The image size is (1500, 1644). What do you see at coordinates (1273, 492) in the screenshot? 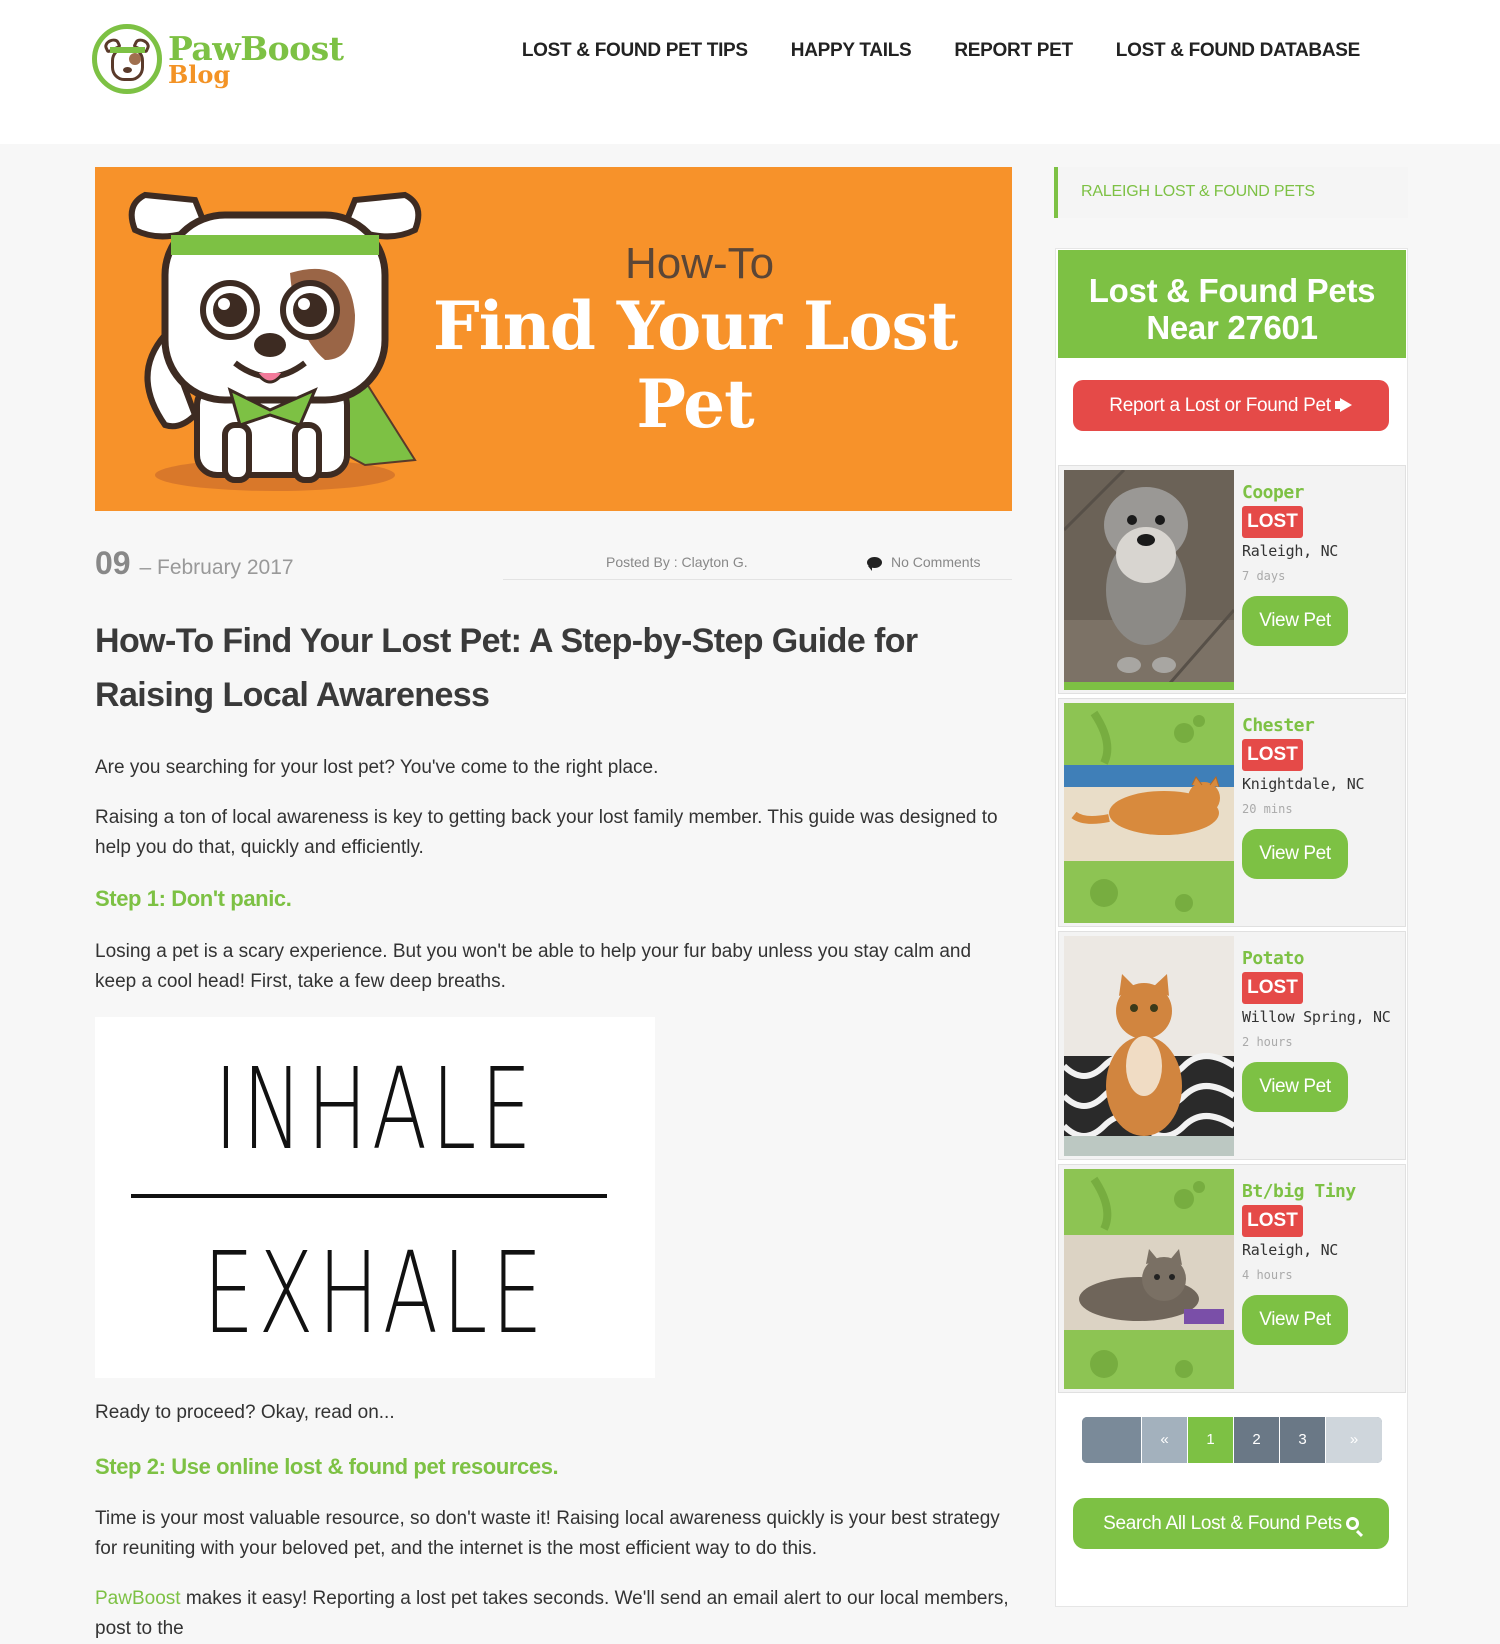
I see `pet-name: Cooper` at bounding box center [1273, 492].